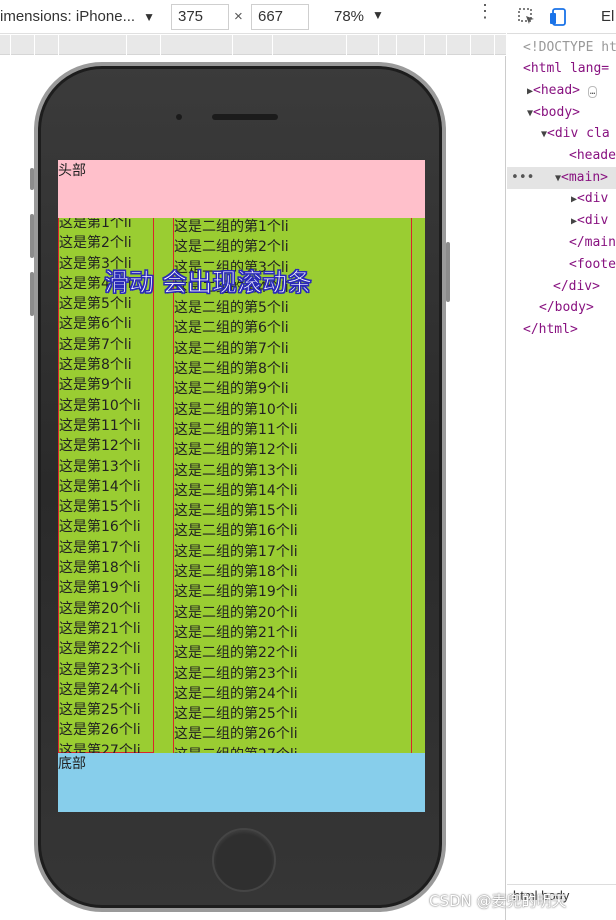 This screenshot has width=616, height=920. Describe the element at coordinates (100, 405) in the screenshot. I see `list-item: 这是第10个li` at that location.